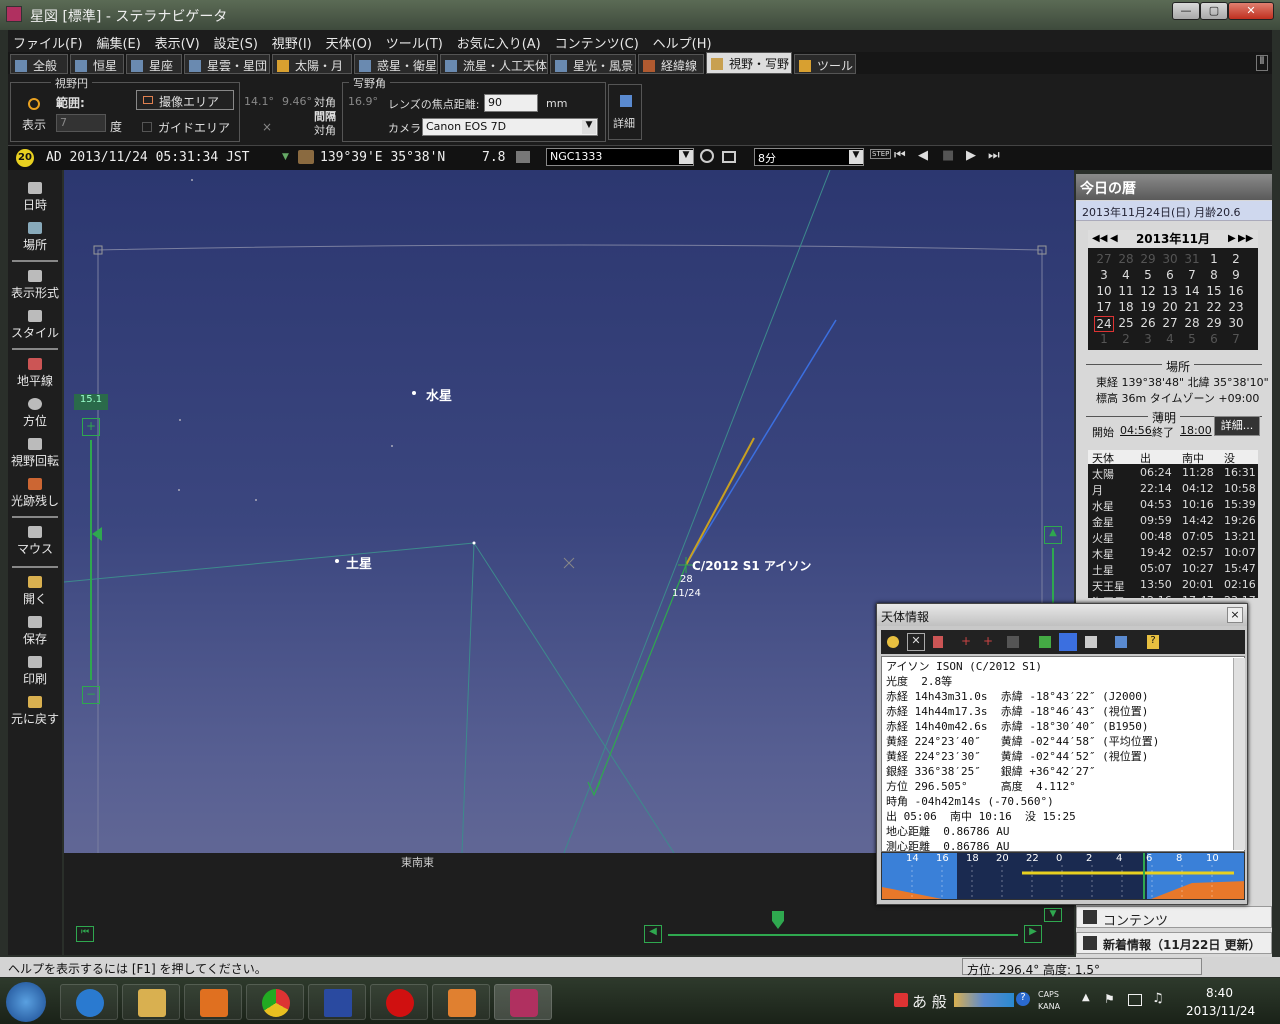  Describe the element at coordinates (89, 1002) in the screenshot. I see `ie-taskbar` at that location.